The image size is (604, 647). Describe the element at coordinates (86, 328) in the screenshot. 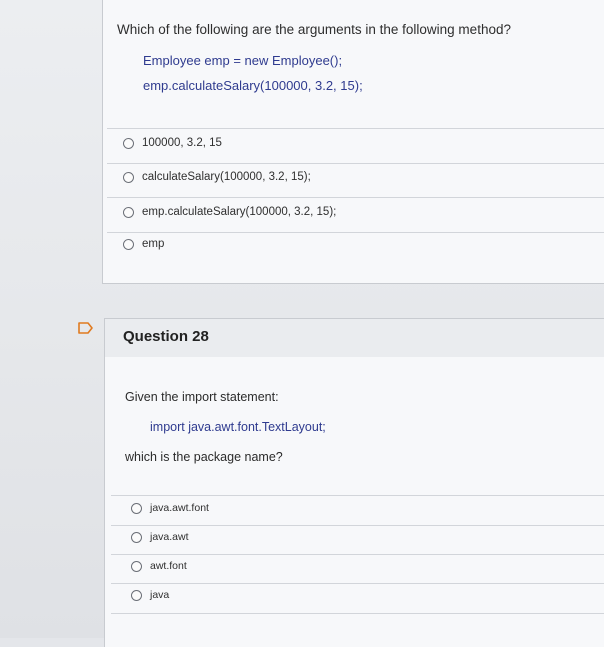

I see `flag-icon` at that location.